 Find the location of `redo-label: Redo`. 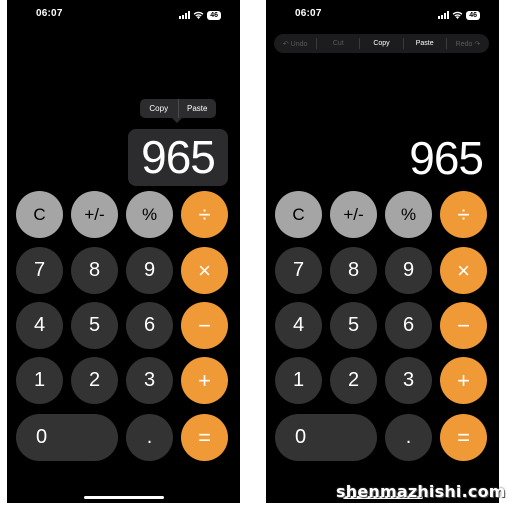

redo-label: Redo is located at coordinates (464, 44).